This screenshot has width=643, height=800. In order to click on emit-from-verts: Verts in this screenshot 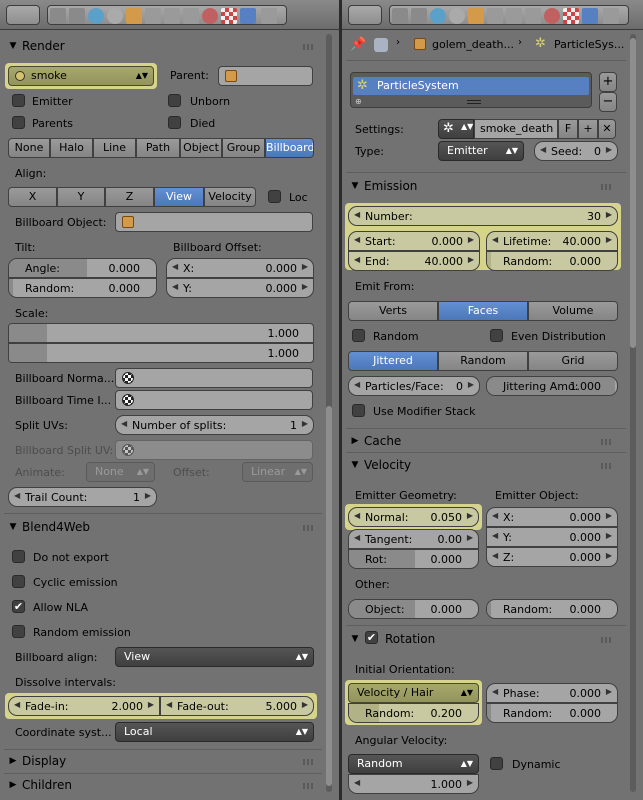, I will do `click(393, 311)`.